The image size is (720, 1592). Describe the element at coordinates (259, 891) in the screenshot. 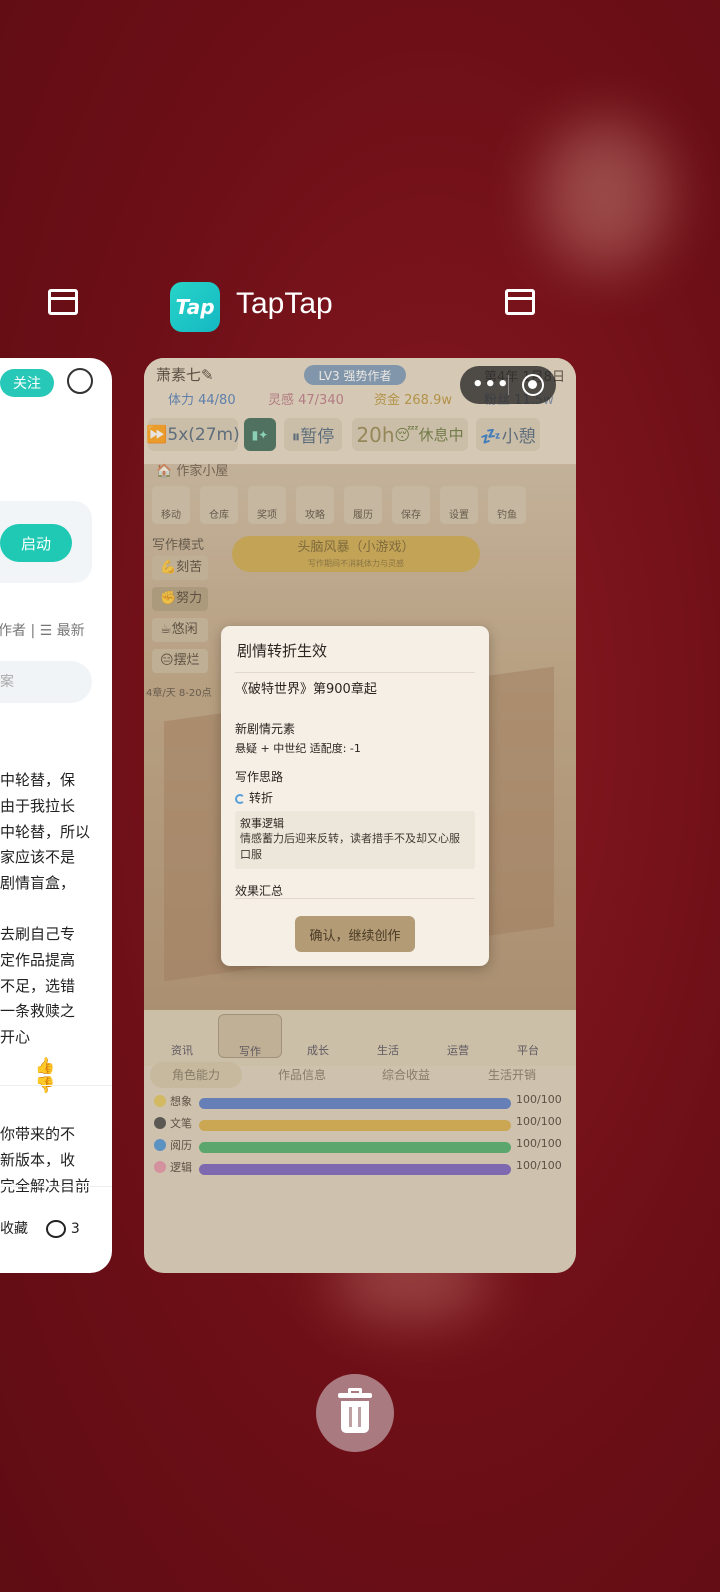

I see `summary-title: 效果汇总` at that location.